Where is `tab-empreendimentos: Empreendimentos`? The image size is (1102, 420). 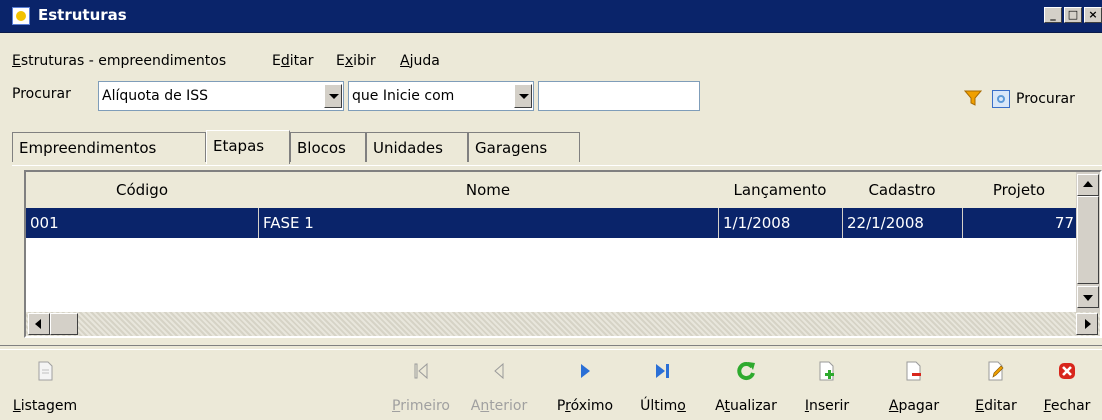
tab-empreendimentos: Empreendimentos is located at coordinates (109, 147).